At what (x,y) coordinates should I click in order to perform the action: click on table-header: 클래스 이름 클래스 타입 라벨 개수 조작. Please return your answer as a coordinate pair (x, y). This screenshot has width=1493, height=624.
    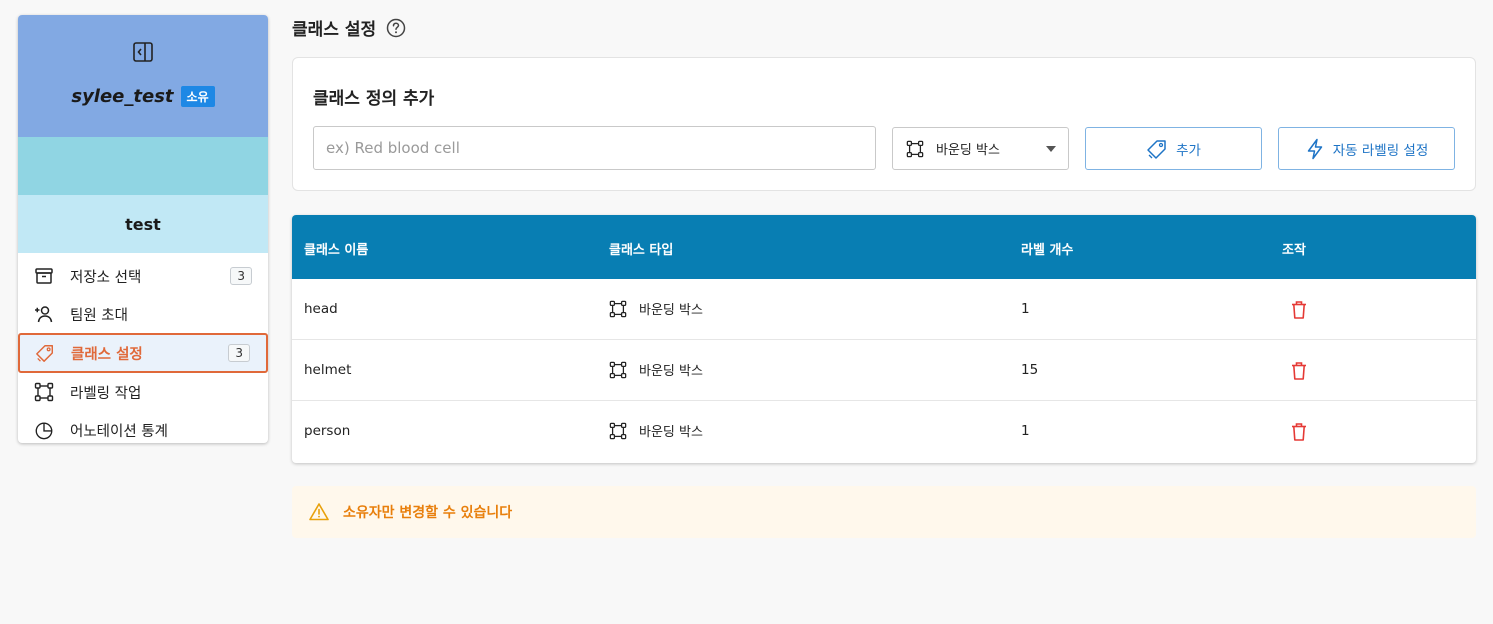
    Looking at the image, I should click on (884, 247).